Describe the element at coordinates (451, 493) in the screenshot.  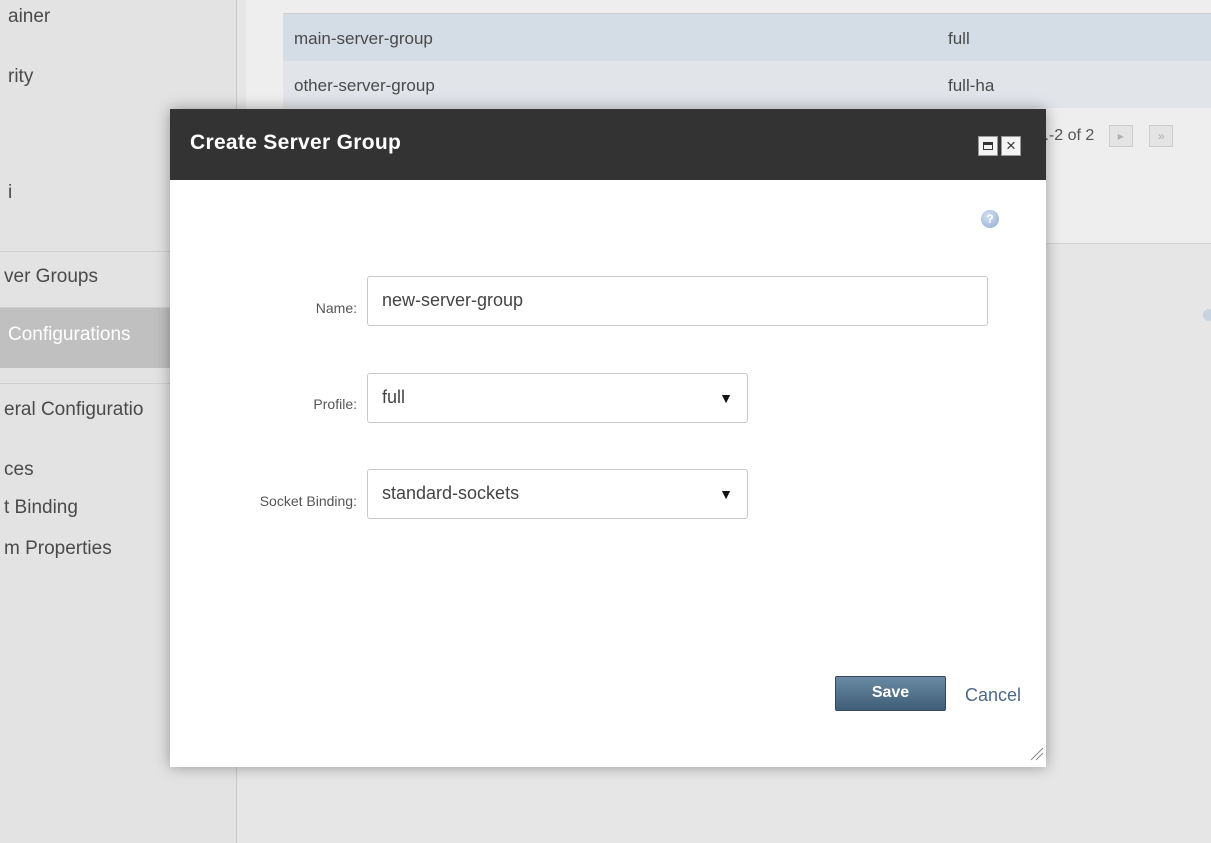
I see `socket-binding-select-value: standard-sockets` at that location.